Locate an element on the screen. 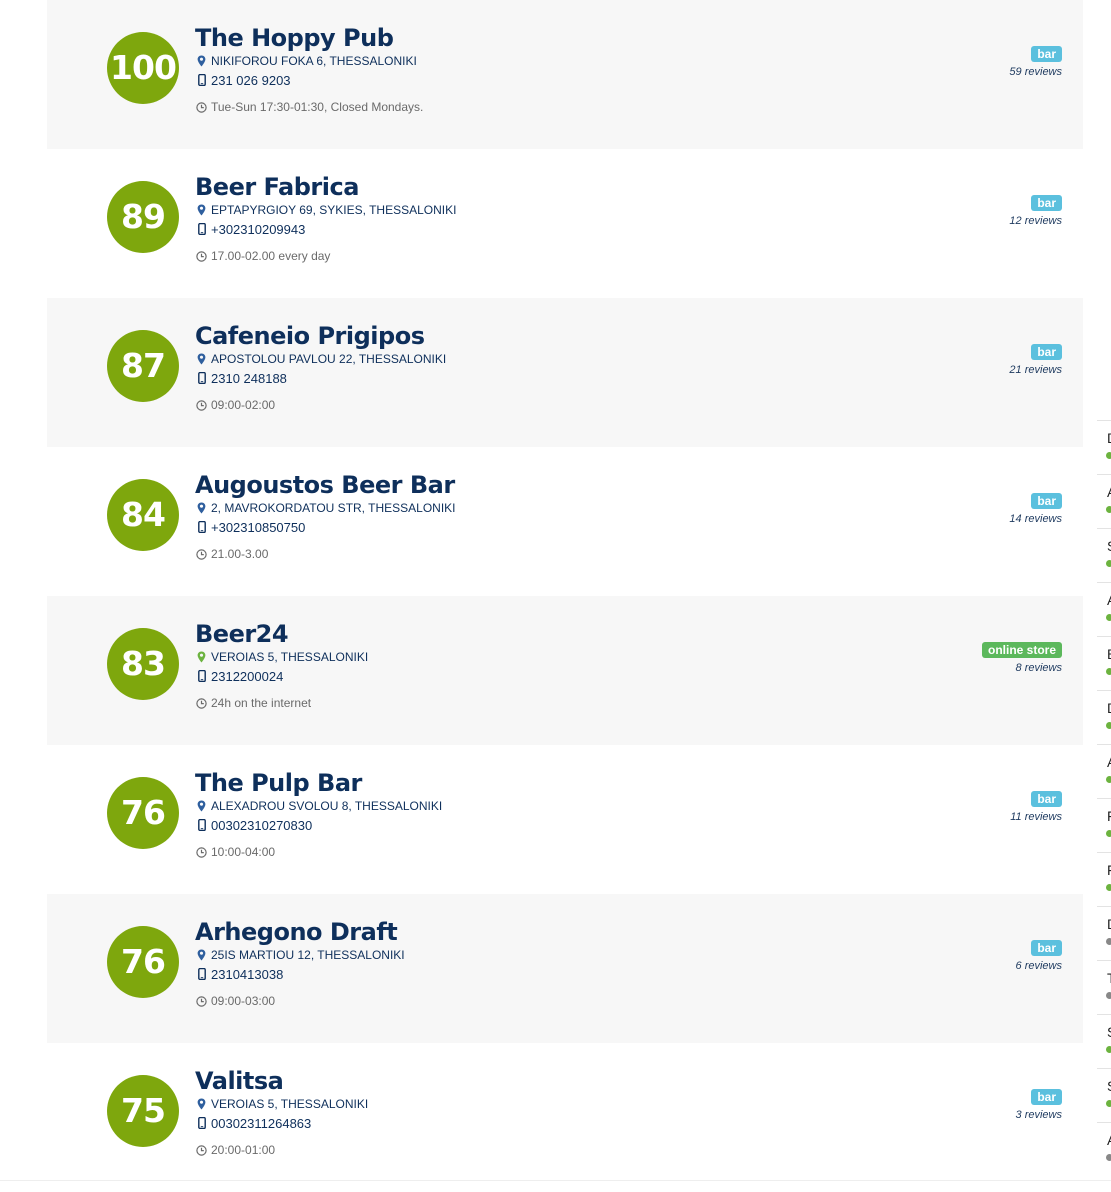  venue-name-link: Valitsa is located at coordinates (281, 1081).